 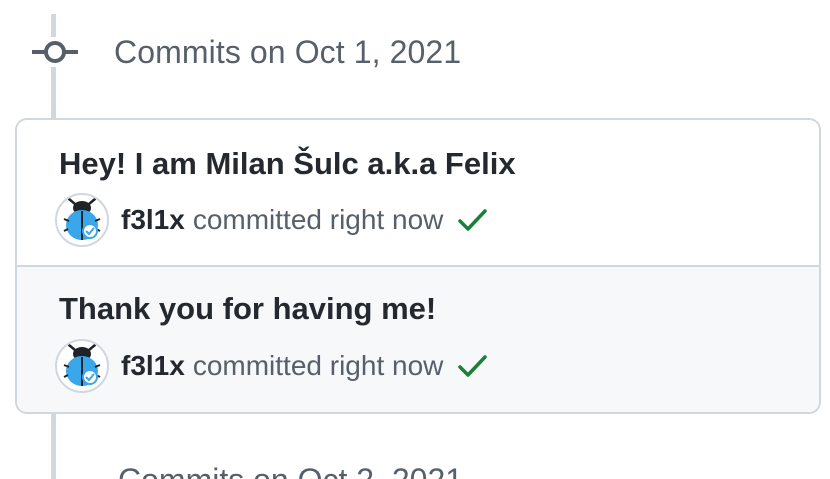 I want to click on commit-group-header: Commits on Oct 1, 2021, so click(x=245, y=52).